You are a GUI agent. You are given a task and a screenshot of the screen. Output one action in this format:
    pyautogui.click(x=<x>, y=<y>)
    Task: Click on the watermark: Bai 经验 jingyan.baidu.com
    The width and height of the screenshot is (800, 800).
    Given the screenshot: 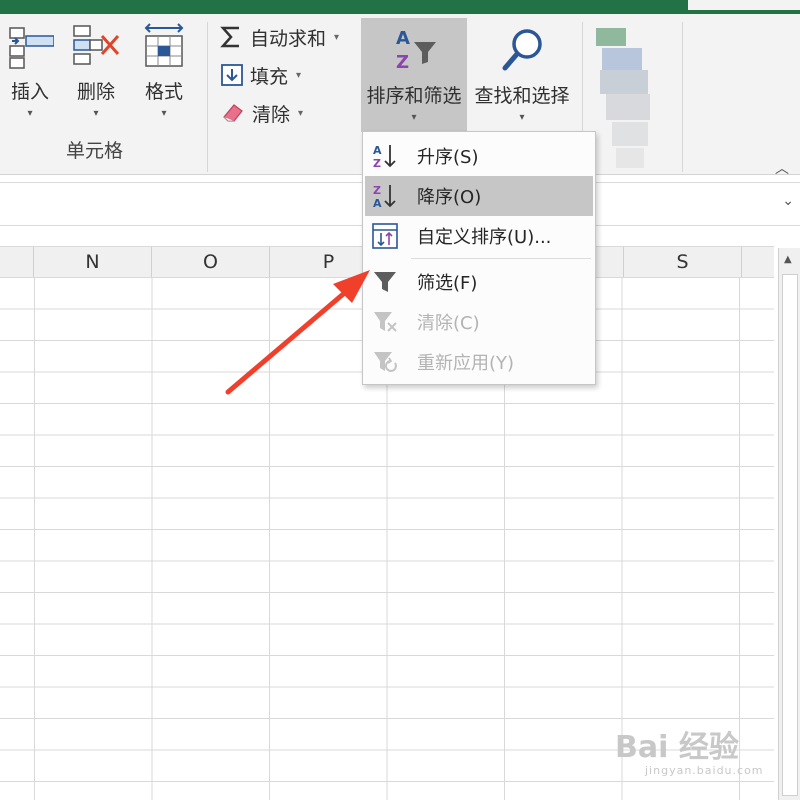 What is the action you would take?
    pyautogui.click(x=695, y=747)
    